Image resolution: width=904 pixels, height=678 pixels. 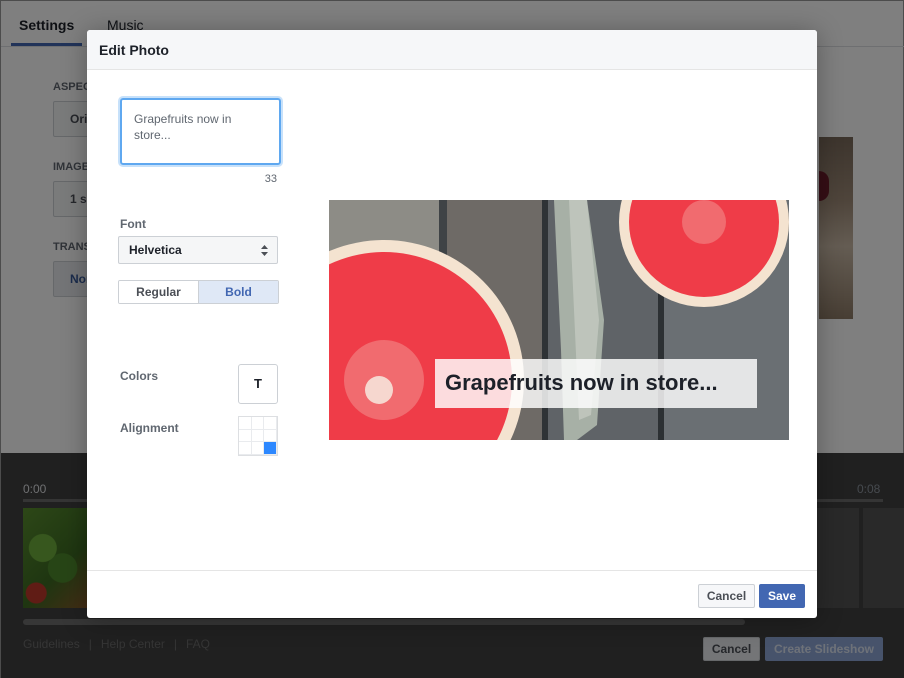 I want to click on select-arrows-icon, so click(x=264, y=250).